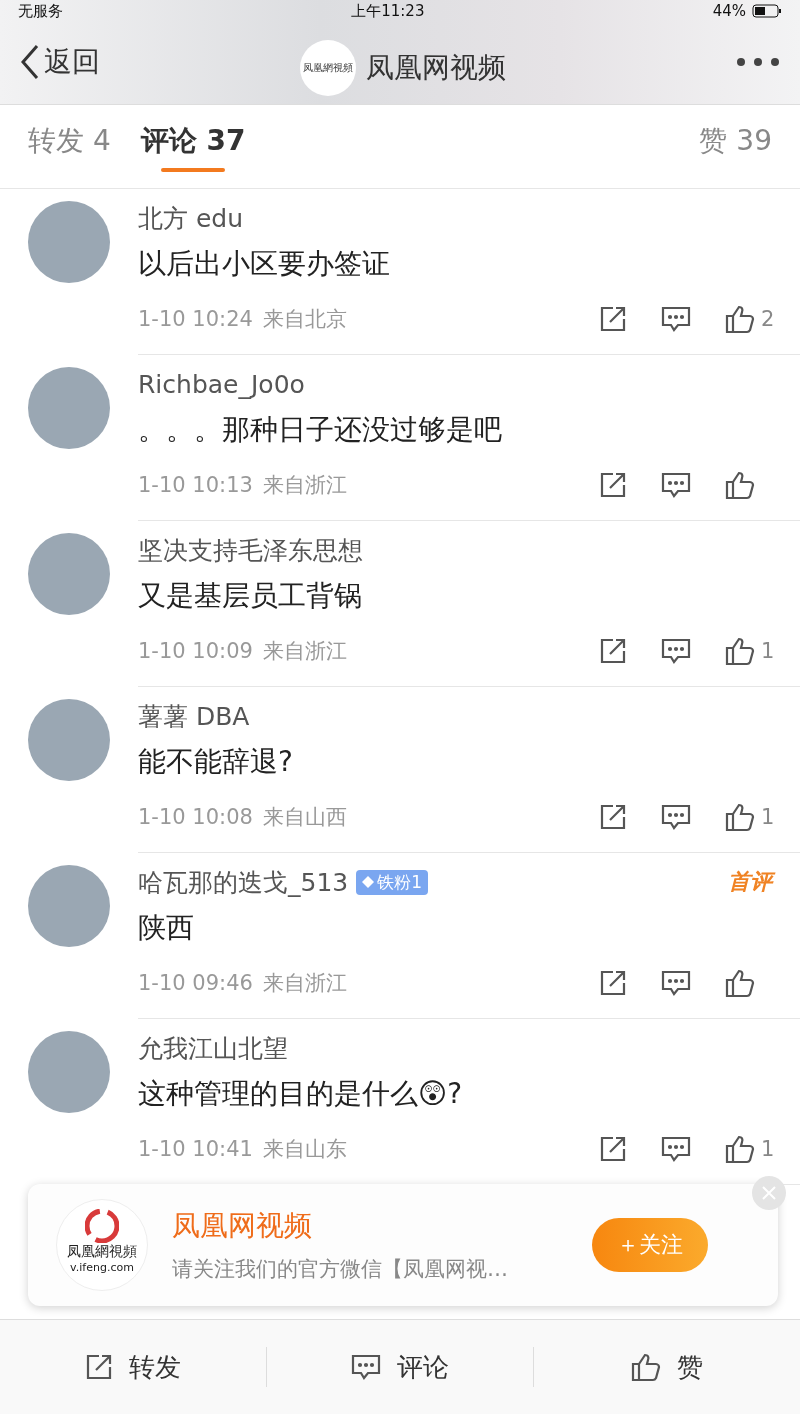  I want to click on channel-avatar: 凤凰網視頻, so click(328, 68).